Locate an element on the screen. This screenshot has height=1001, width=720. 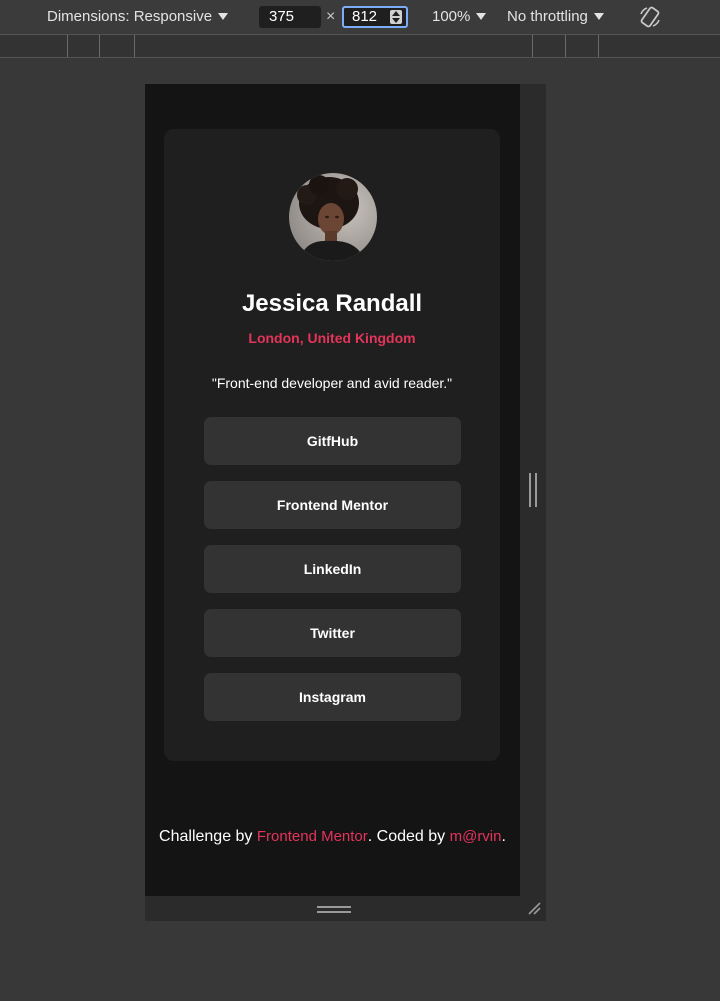
dimensions-dropdown: Dimensions: Responsive is located at coordinates (138, 17).